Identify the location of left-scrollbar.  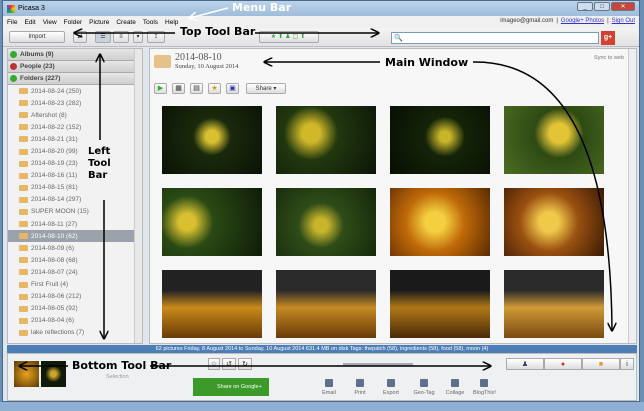
(138, 196).